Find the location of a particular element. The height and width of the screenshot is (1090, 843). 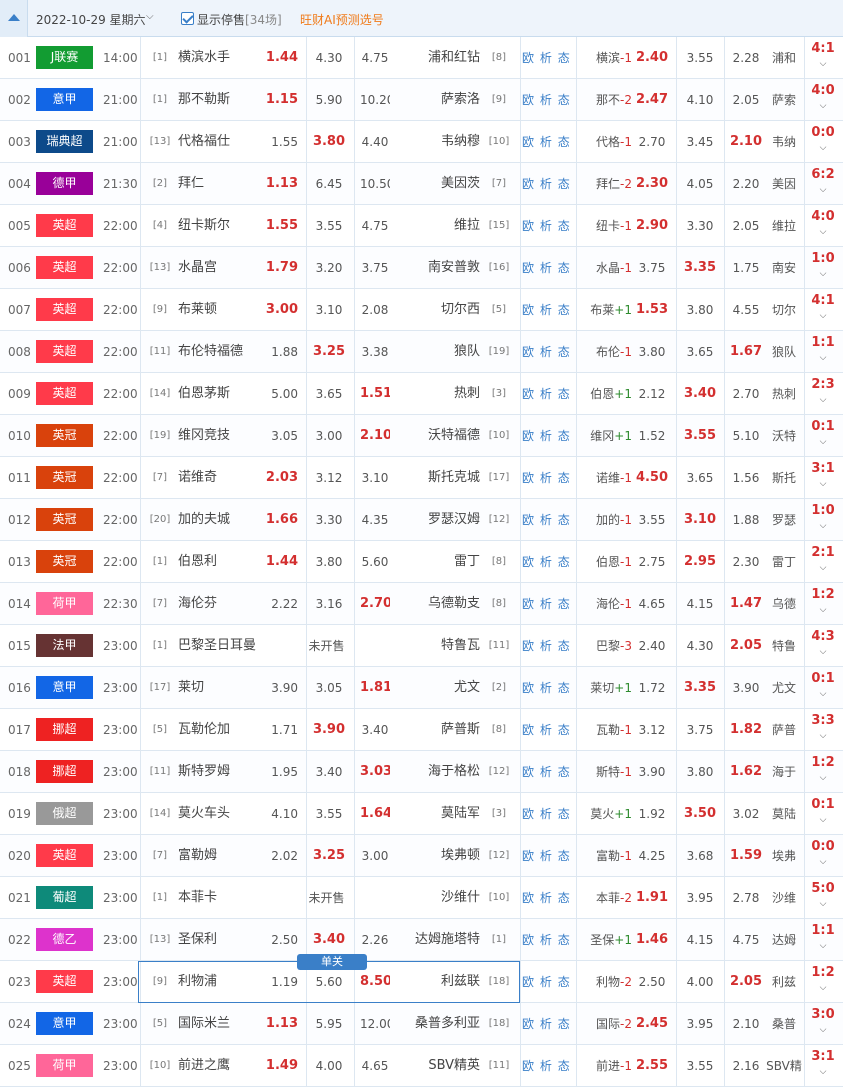

date-select: 2022-10-29 星期六 is located at coordinates (91, 19).